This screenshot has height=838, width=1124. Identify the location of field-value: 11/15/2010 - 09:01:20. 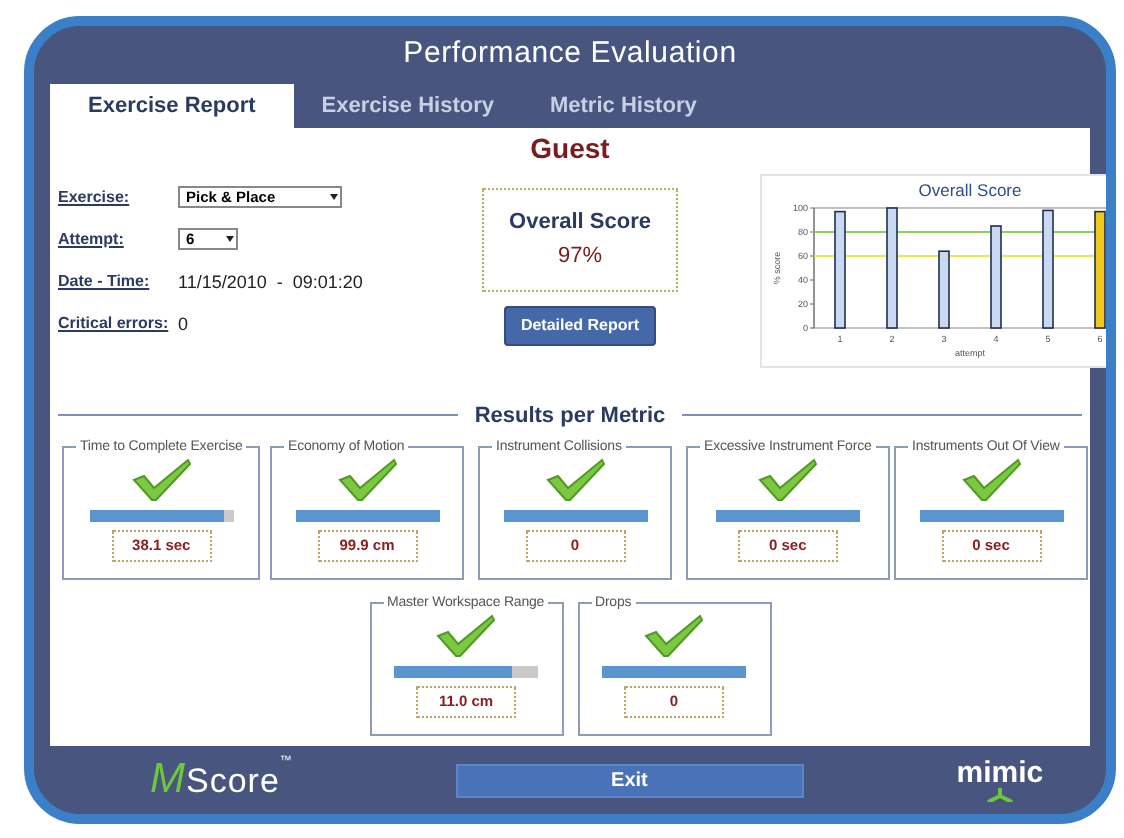
(271, 281).